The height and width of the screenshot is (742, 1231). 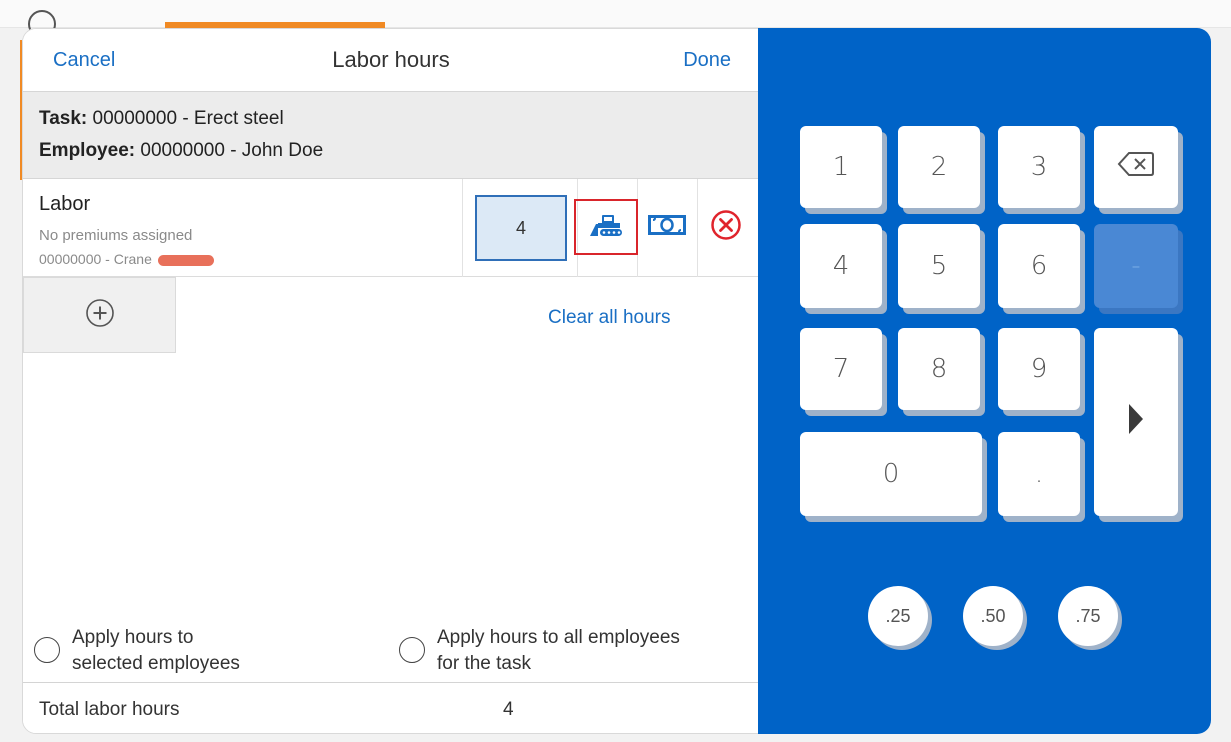 What do you see at coordinates (109, 709) in the screenshot?
I see `total-label: Total labor hours` at bounding box center [109, 709].